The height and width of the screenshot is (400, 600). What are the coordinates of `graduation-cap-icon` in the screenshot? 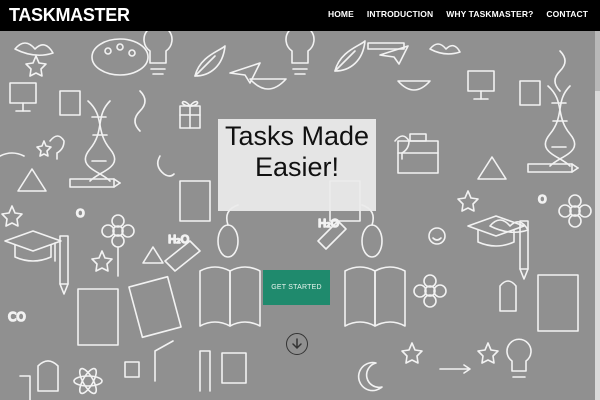 It's located at (33, 246).